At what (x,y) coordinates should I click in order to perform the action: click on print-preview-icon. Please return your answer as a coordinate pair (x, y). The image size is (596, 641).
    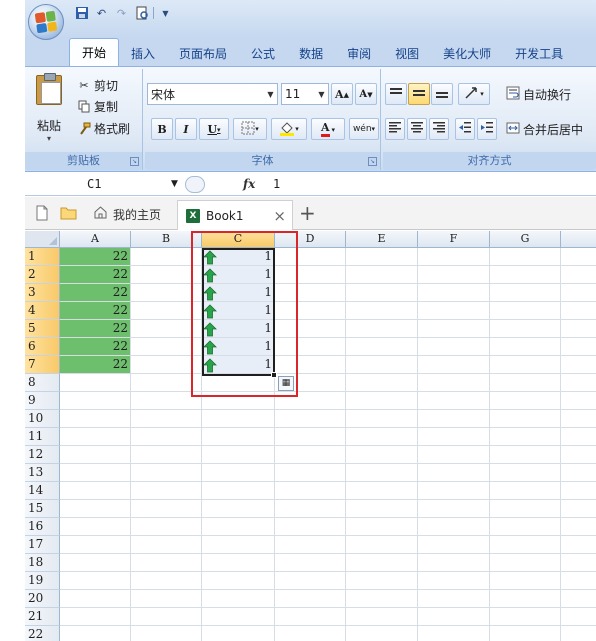
    Looking at the image, I should click on (141, 13).